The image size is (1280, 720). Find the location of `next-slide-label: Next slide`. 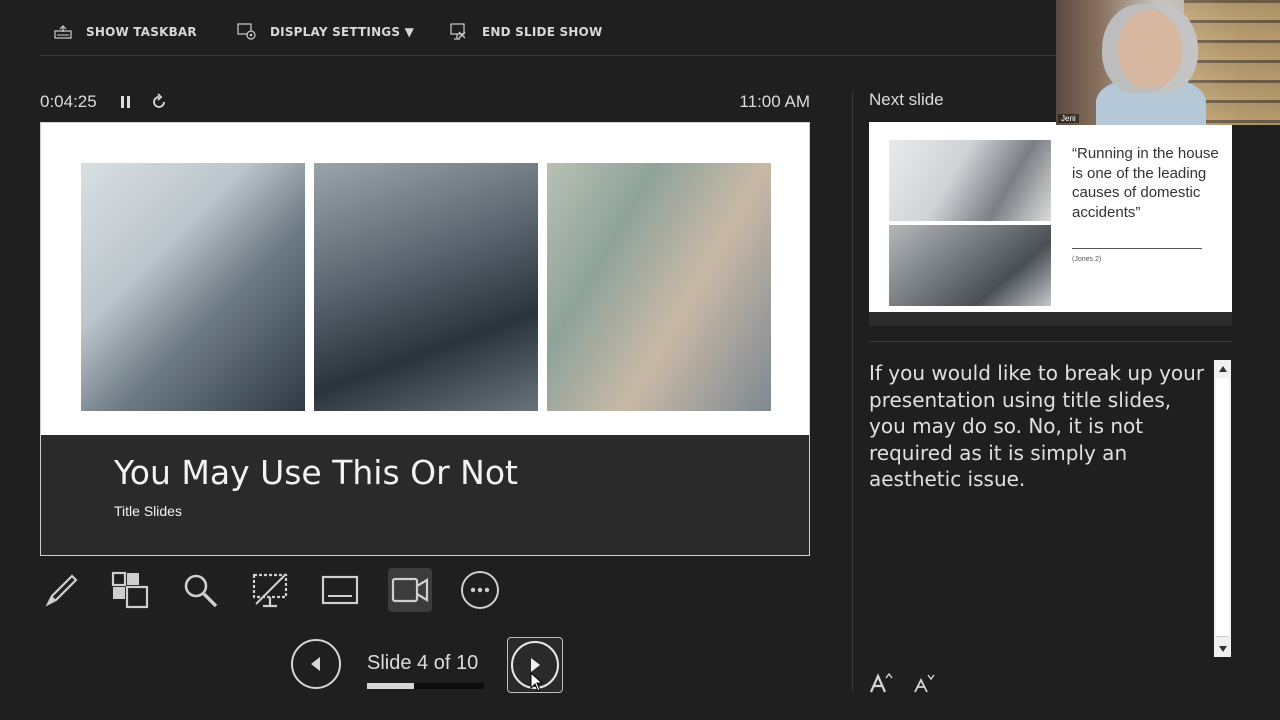

next-slide-label: Next slide is located at coordinates (906, 99).